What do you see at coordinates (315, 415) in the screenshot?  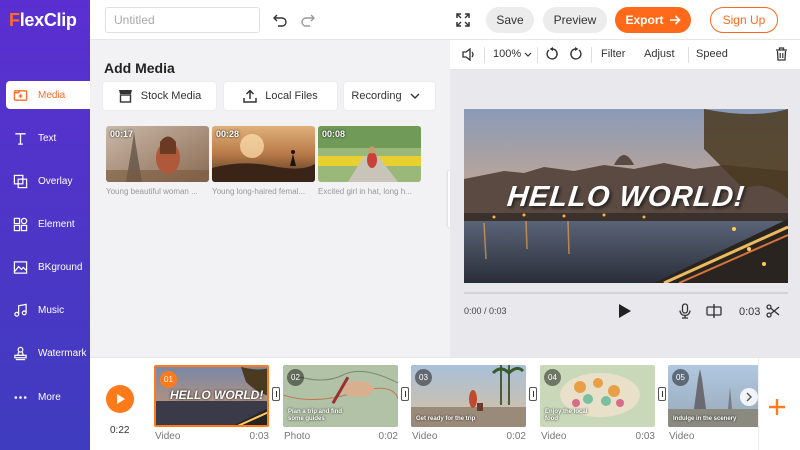 I see `clip-caption: Plan a trip and find some guides` at bounding box center [315, 415].